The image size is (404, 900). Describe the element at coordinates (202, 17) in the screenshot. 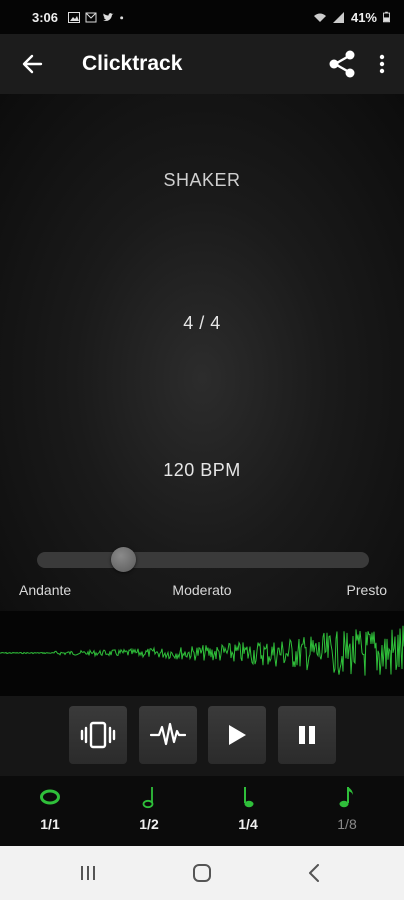

I see `status-bar: 3:06 41%` at that location.